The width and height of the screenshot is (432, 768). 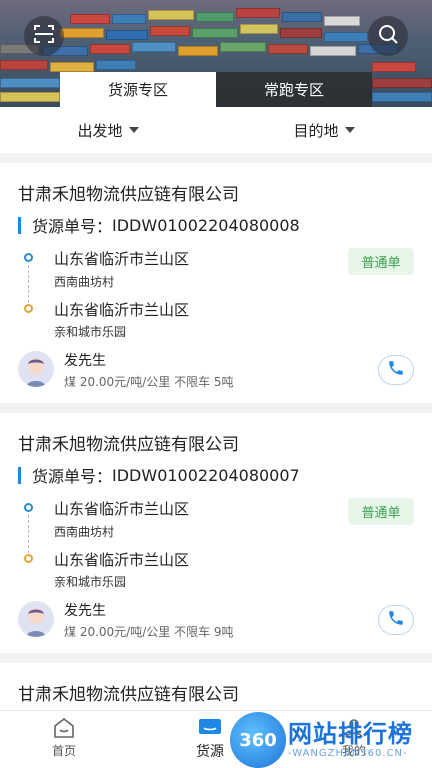 I want to click on tab-goods-zone: 货源专区, so click(x=138, y=89).